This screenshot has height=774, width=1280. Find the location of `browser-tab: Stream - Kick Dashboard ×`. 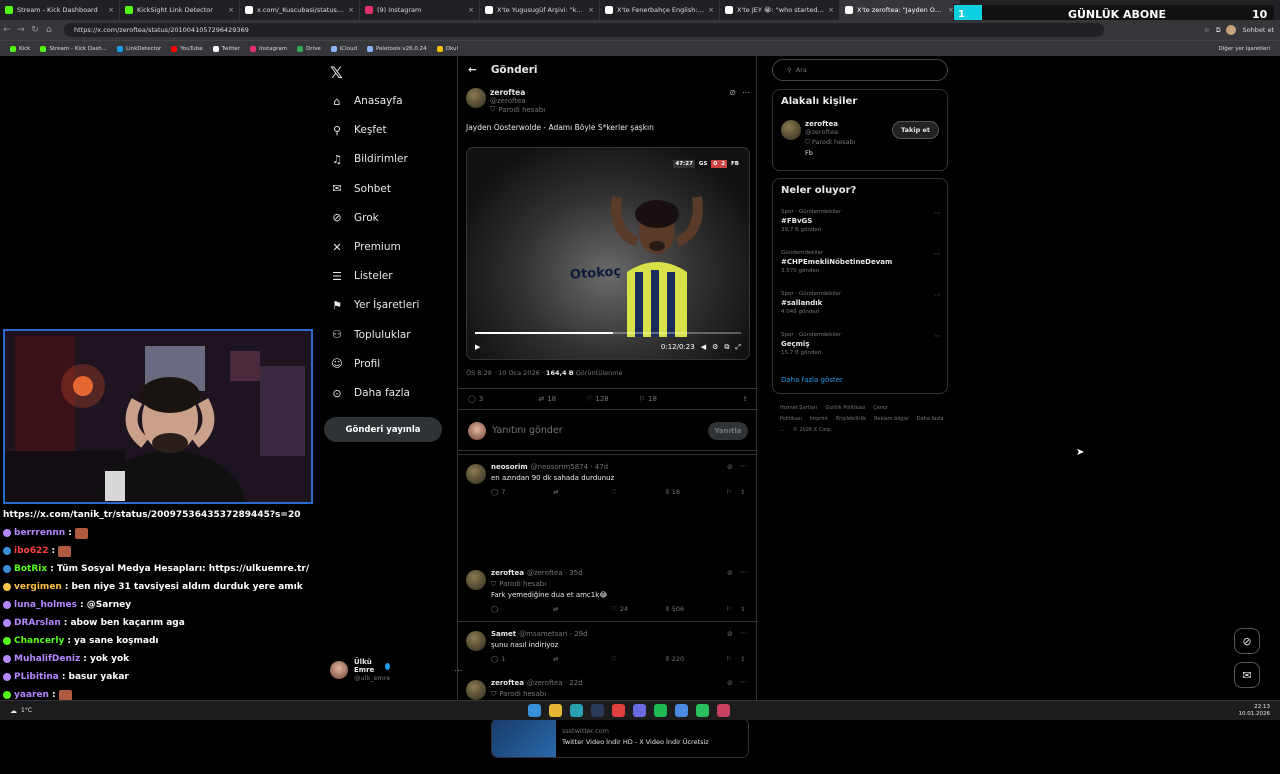

browser-tab: Stream - Kick Dashboard × is located at coordinates (60, 10).